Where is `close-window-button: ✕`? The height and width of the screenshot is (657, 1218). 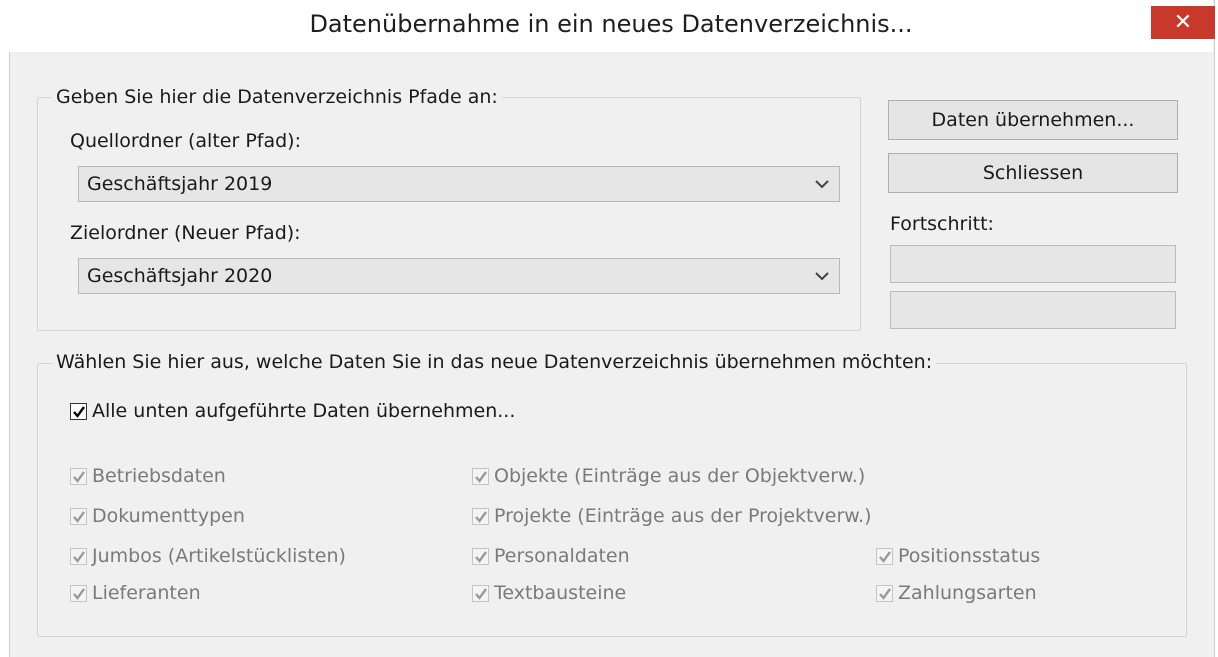
close-window-button: ✕ is located at coordinates (1183, 22).